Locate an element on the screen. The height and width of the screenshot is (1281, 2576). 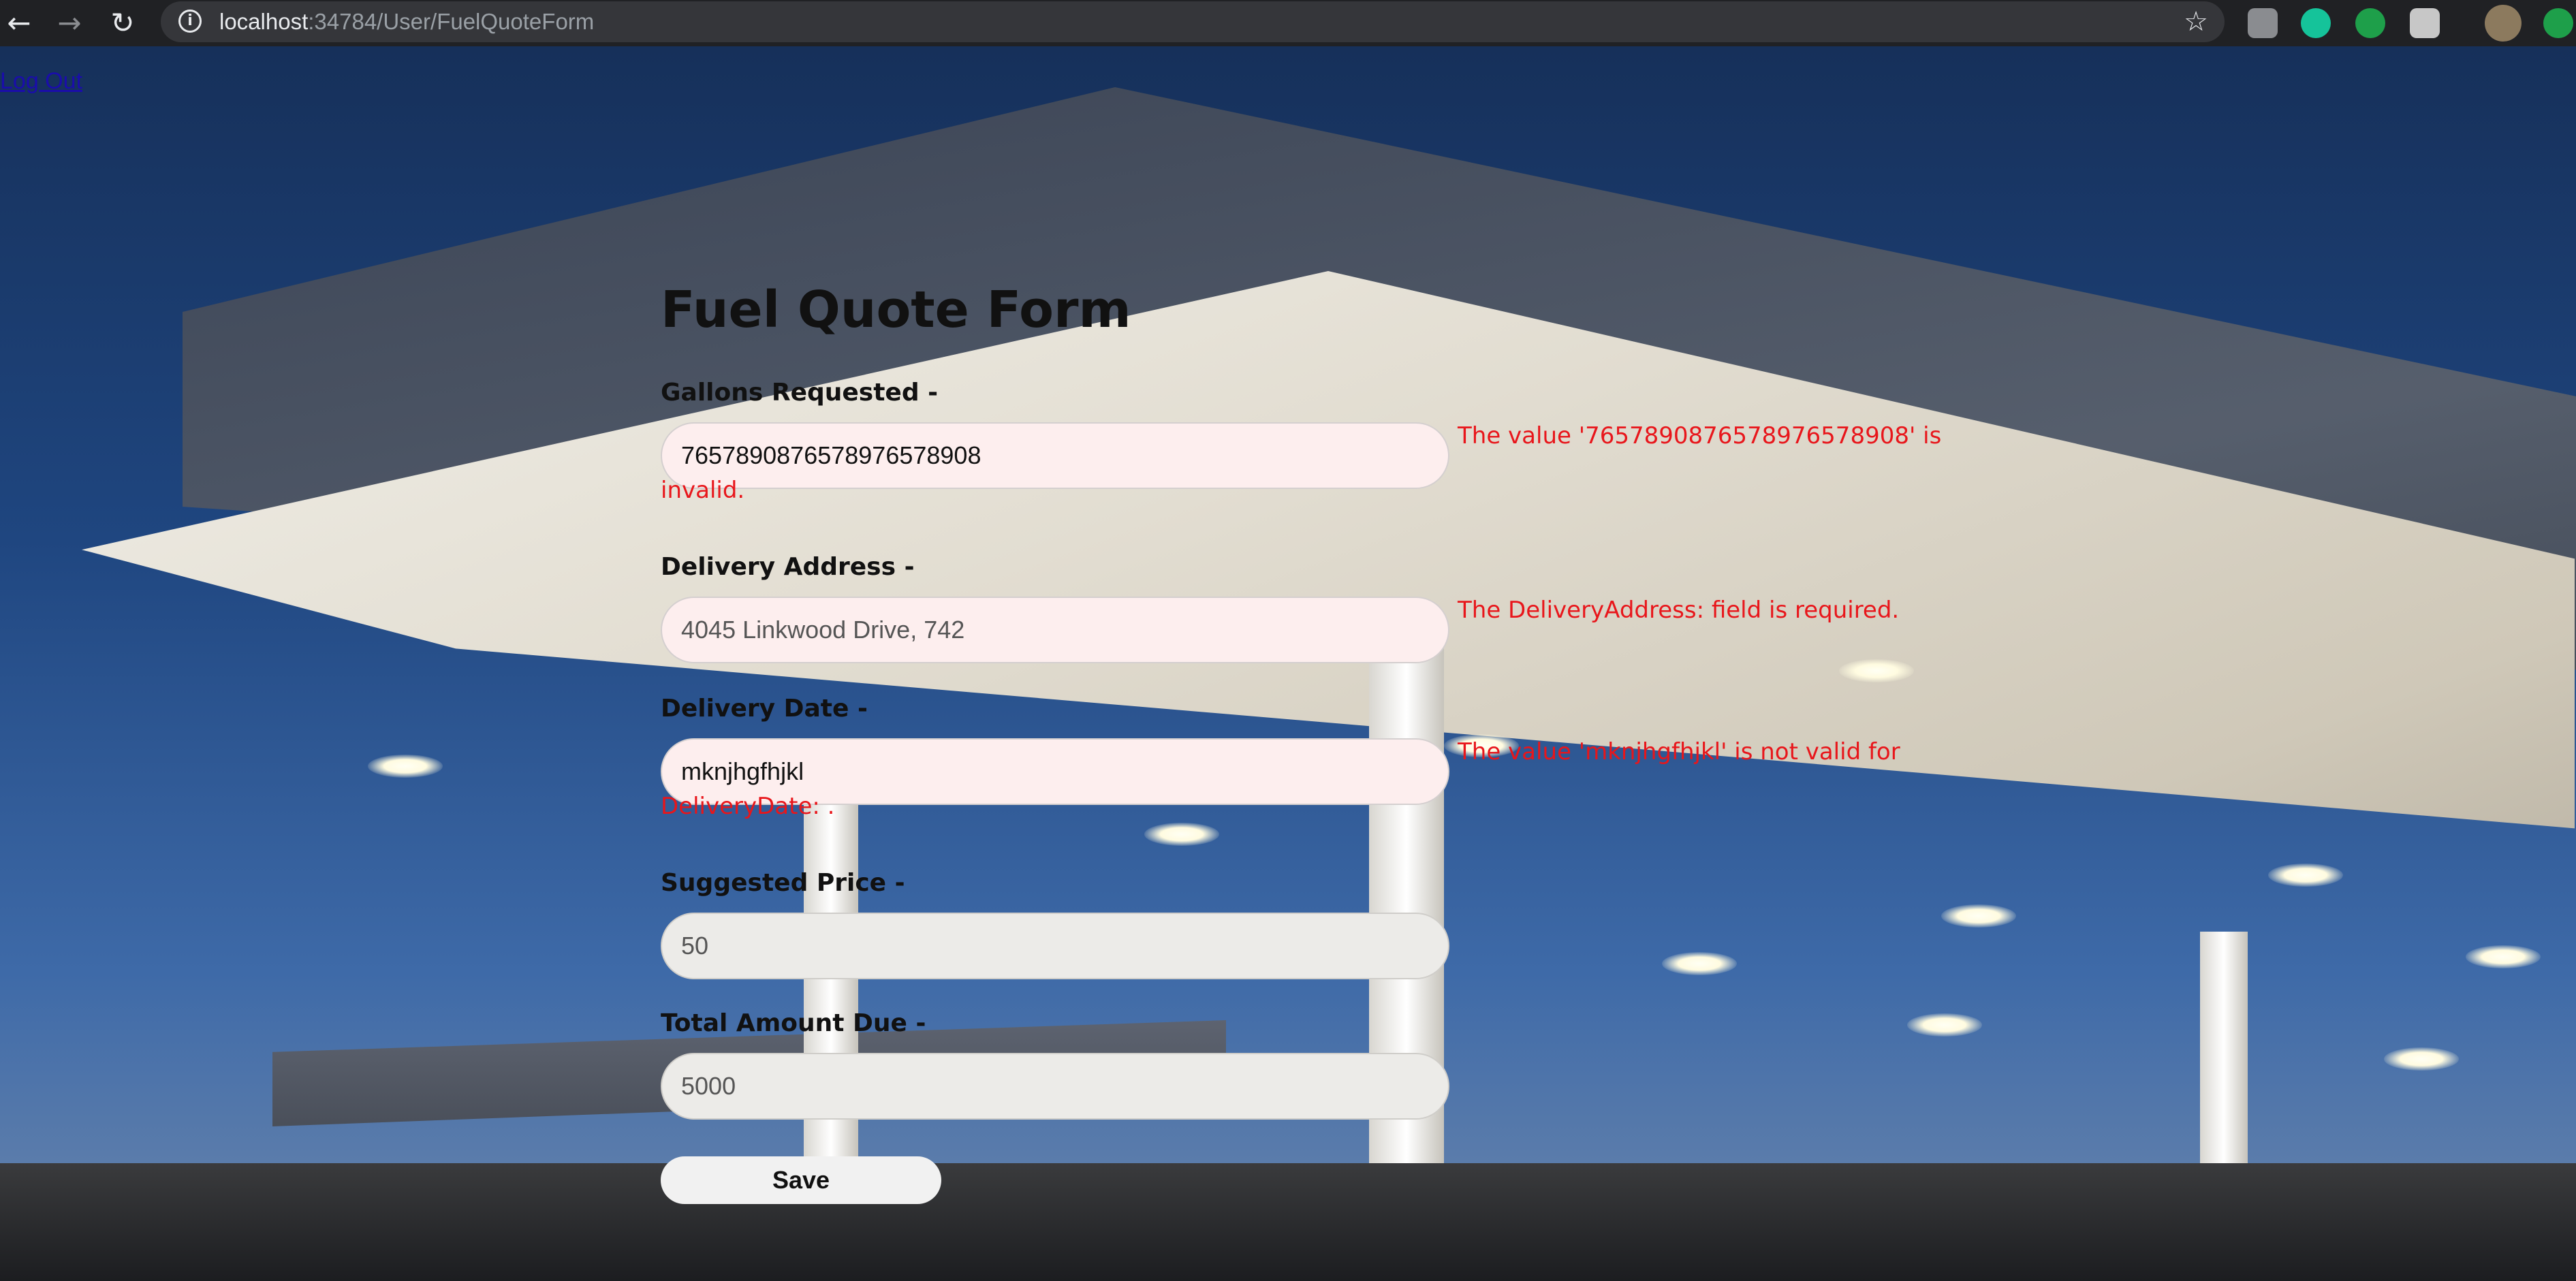
page-title: Fuel Quote Form is located at coordinates (896, 310).